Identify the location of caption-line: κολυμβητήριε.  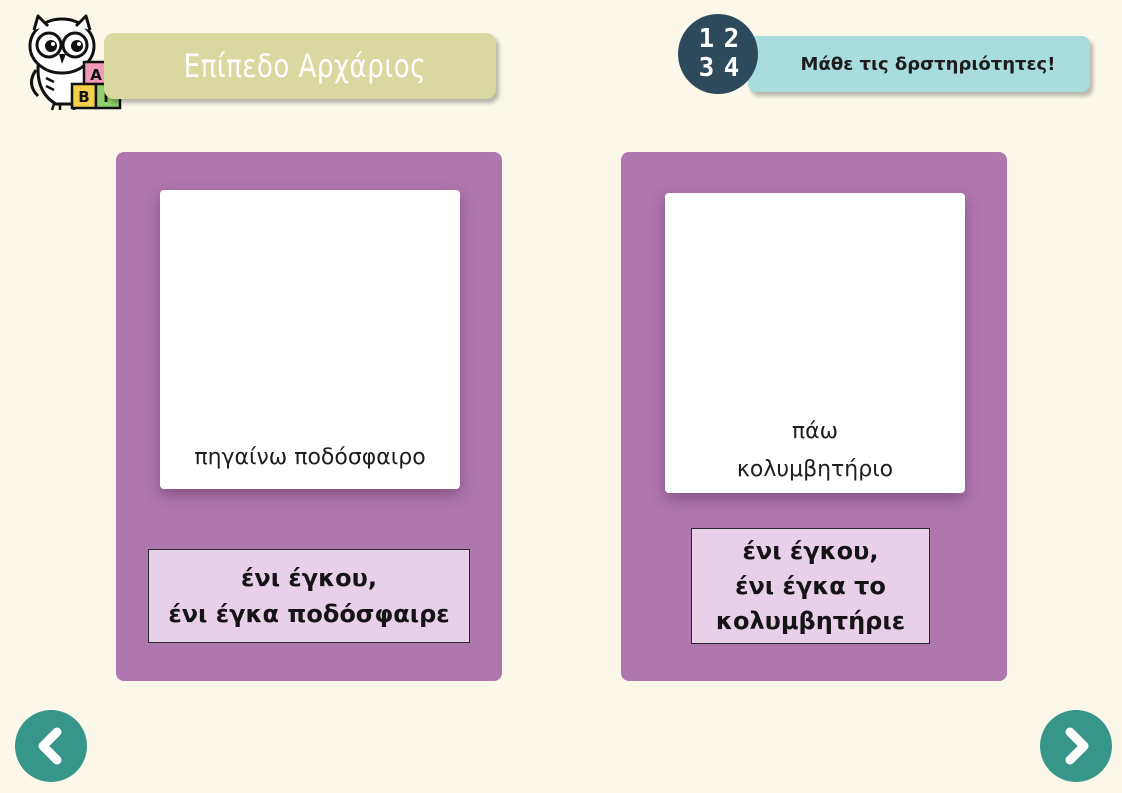
(810, 620).